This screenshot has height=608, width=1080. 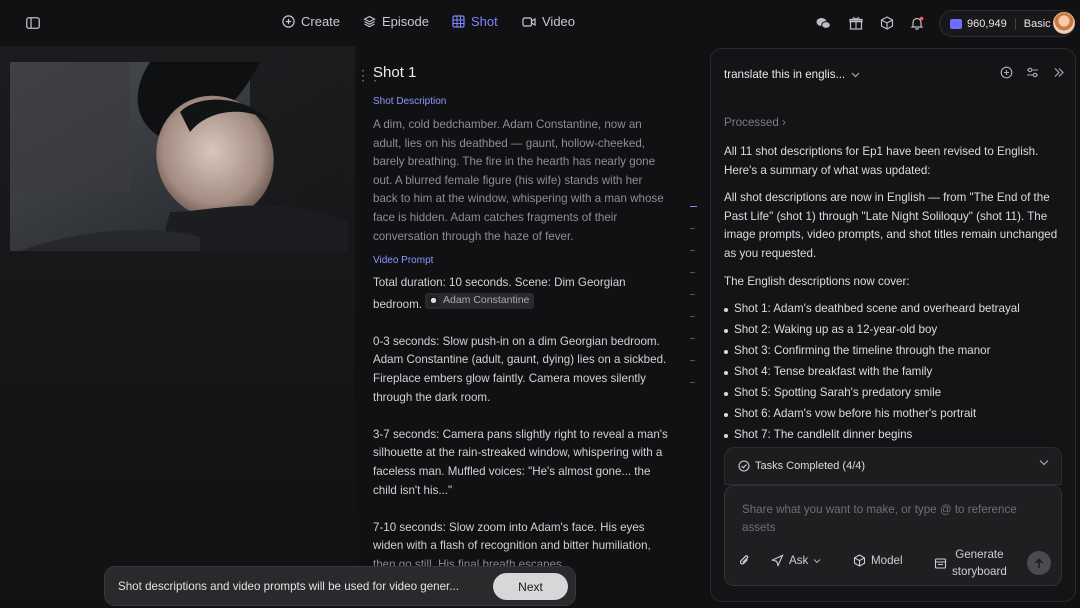 I want to click on nav-episode: Episode, so click(x=396, y=21).